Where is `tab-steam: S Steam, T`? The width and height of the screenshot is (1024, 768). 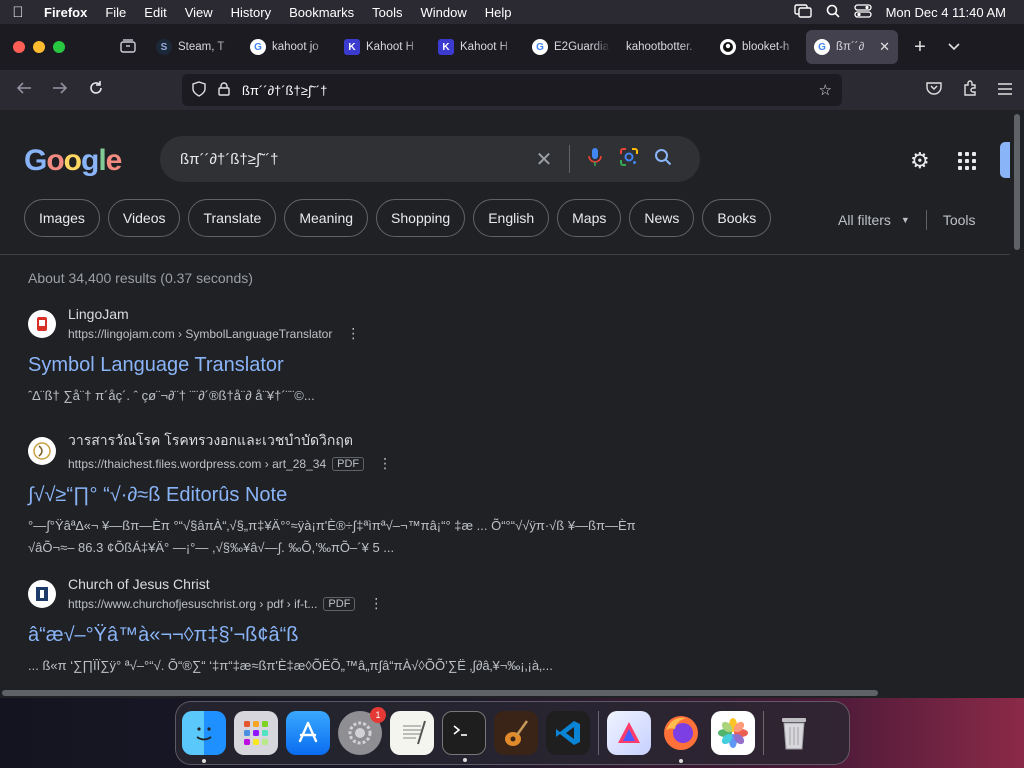
tab-steam: S Steam, T is located at coordinates (195, 47).